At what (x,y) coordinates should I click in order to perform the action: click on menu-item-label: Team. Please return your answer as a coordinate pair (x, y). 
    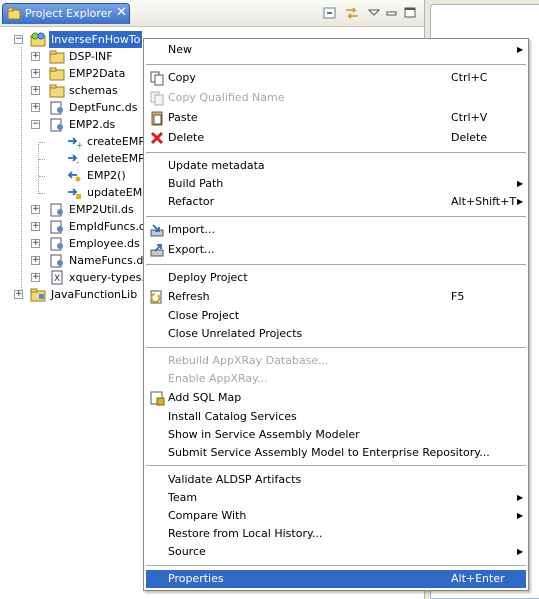
    Looking at the image, I should click on (183, 497).